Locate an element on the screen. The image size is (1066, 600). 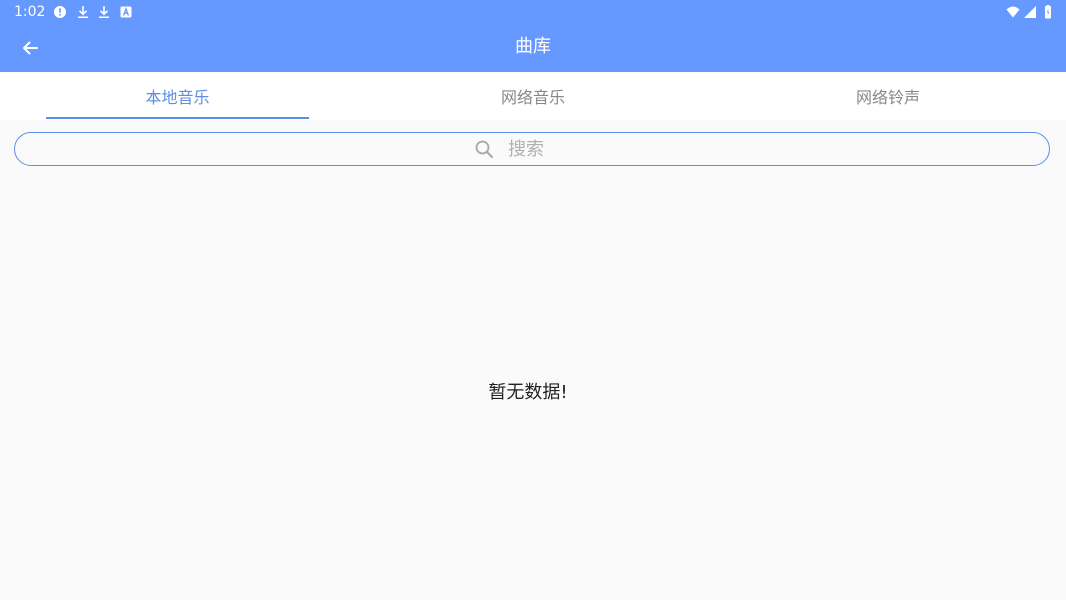
page-title: 曲库 is located at coordinates (533, 46).